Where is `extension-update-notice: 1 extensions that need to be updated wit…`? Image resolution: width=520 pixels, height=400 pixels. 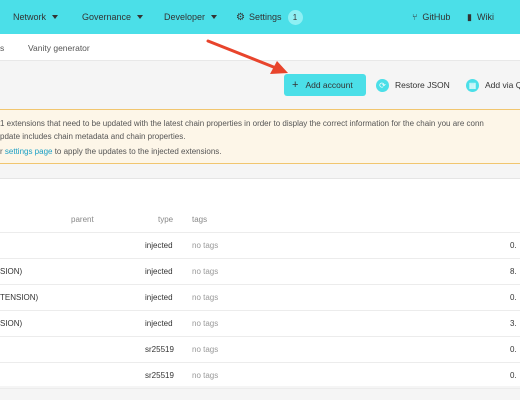 extension-update-notice: 1 extensions that need to be updated wit… is located at coordinates (260, 136).